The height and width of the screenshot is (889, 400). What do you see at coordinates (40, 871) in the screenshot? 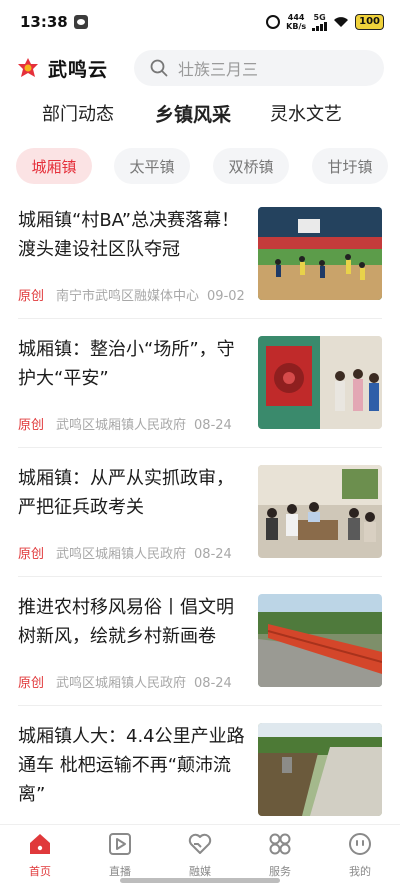
I see `nav-label: 首页` at bounding box center [40, 871].